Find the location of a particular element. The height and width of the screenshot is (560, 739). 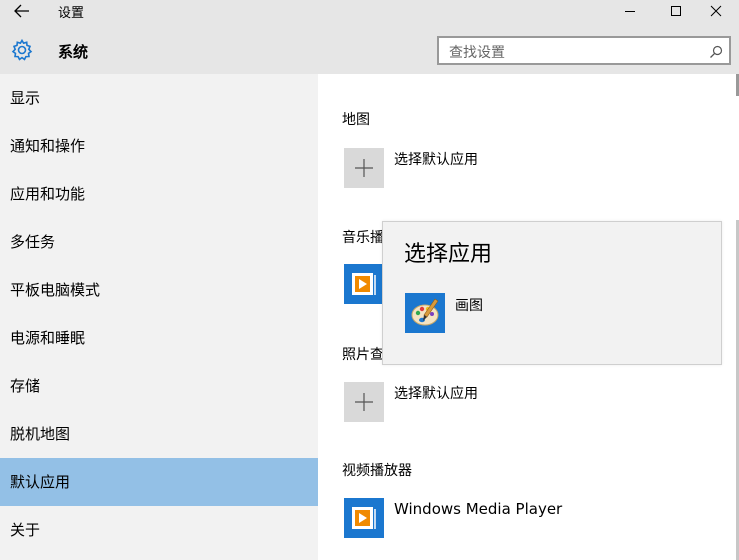

window-title: 设置 is located at coordinates (71, 13).